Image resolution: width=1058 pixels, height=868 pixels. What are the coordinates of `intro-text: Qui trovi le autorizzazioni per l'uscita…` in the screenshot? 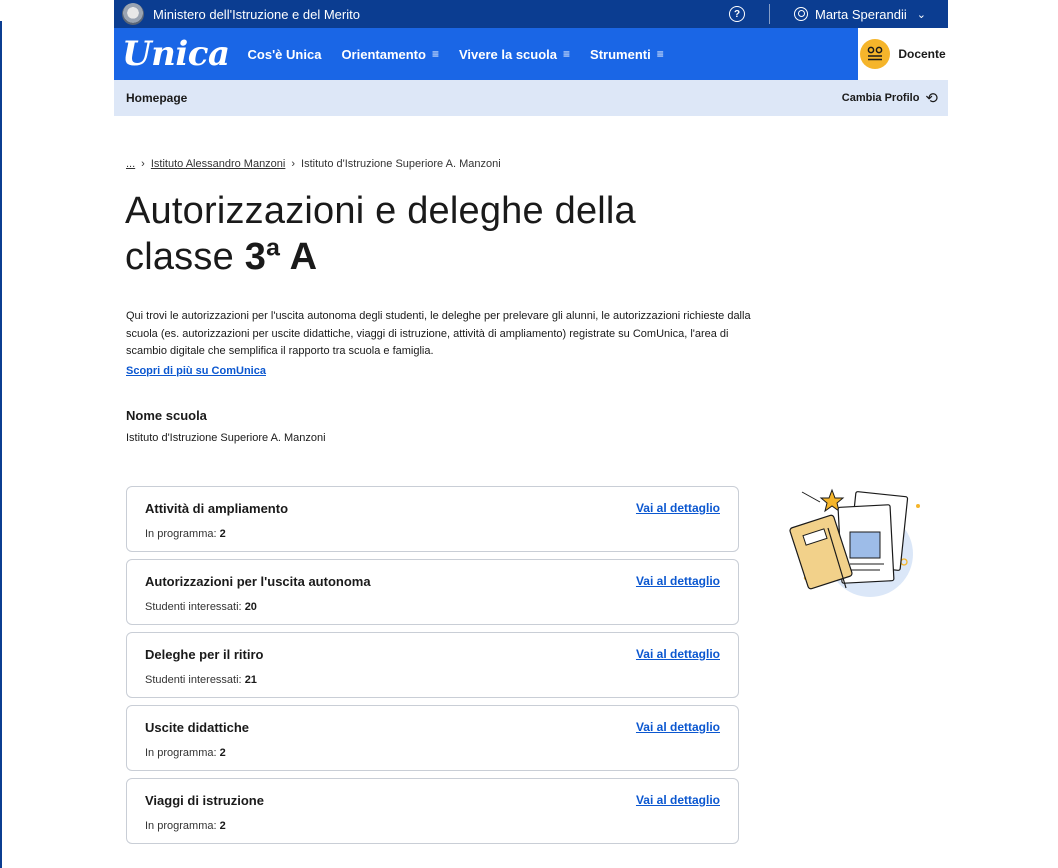 It's located at (438, 333).